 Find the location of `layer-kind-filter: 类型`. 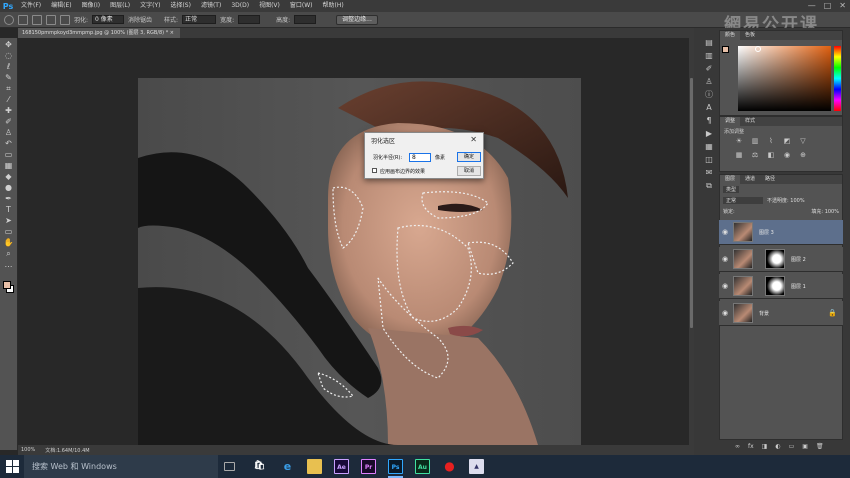

layer-kind-filter: 类型 is located at coordinates (731, 189).